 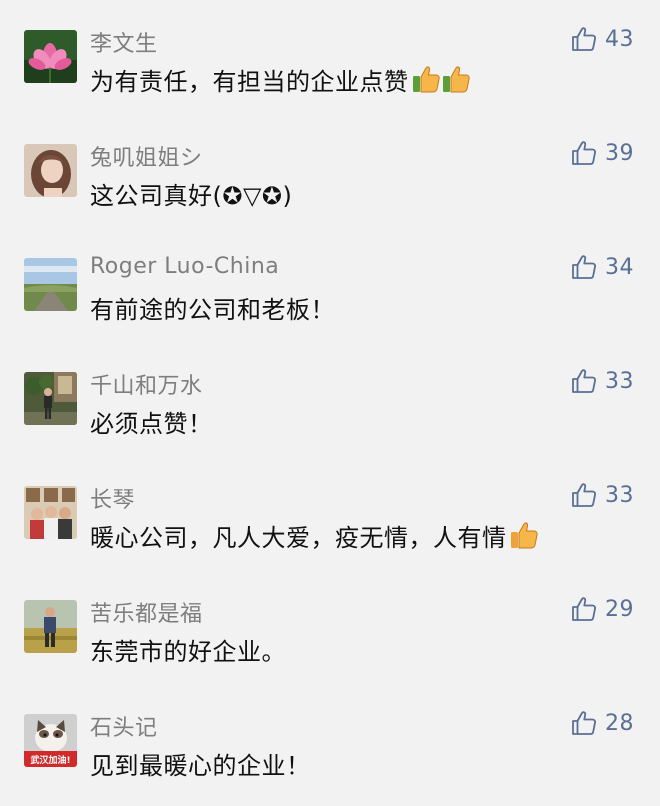 I want to click on like-count: 43, so click(x=619, y=39).